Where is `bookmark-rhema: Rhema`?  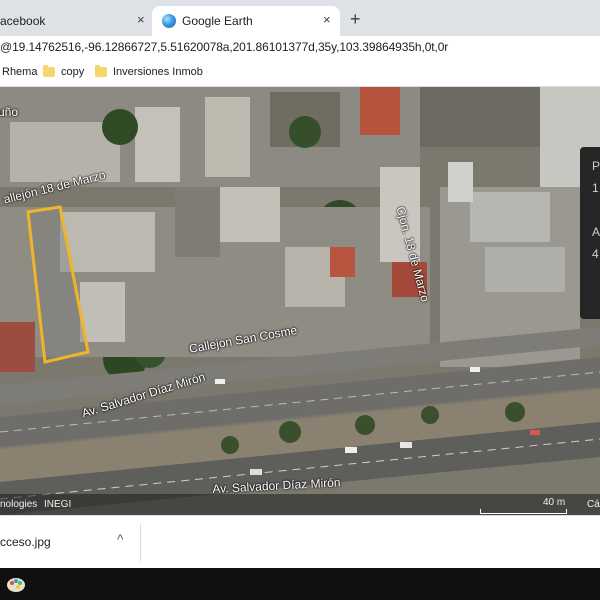 bookmark-rhema: Rhema is located at coordinates (19, 72).